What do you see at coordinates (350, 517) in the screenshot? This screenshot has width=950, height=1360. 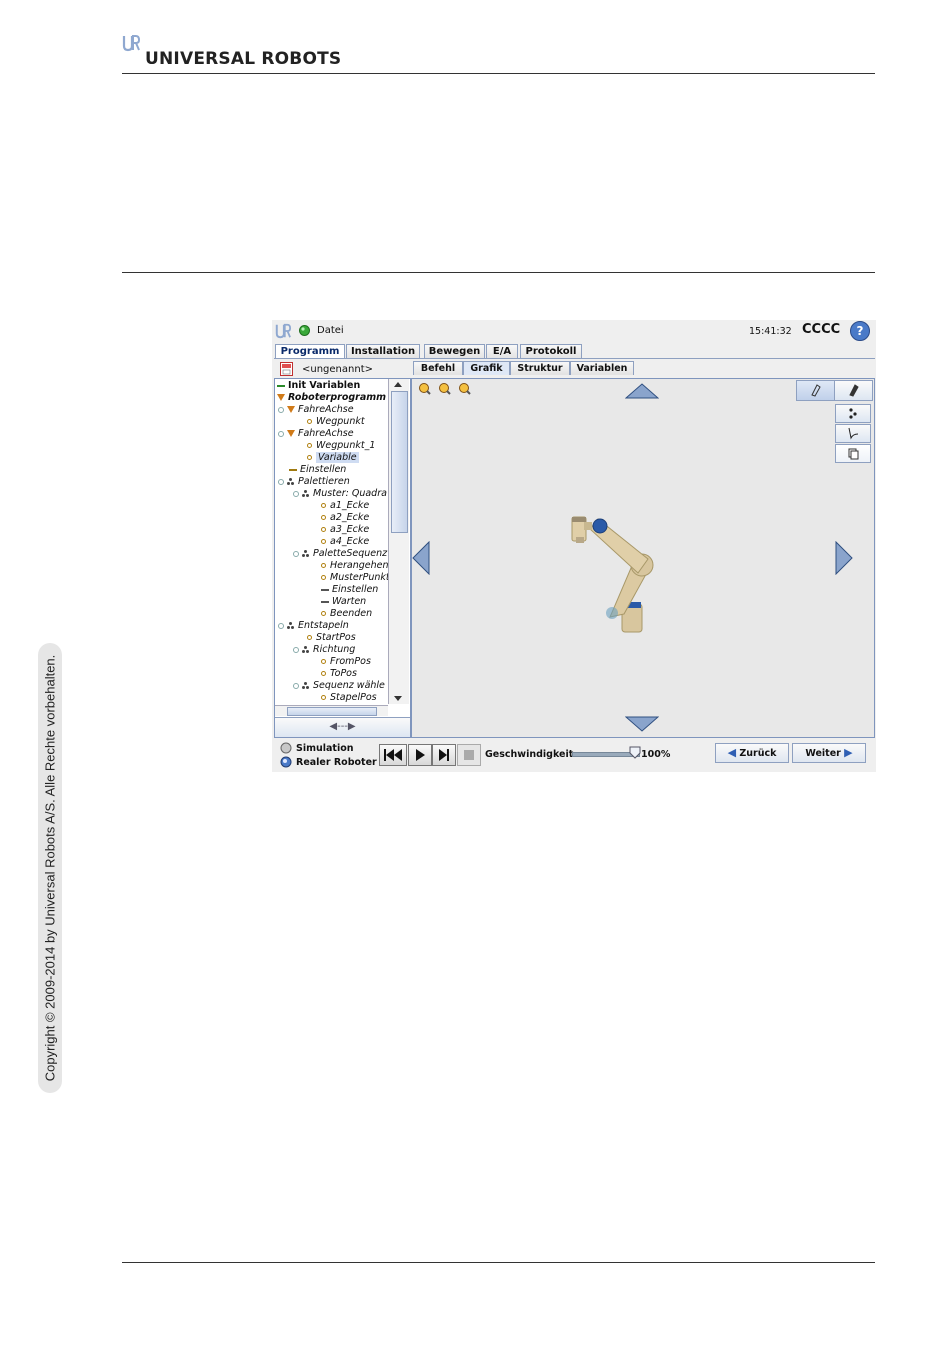 I see `tree-label: a2_Ecke` at bounding box center [350, 517].